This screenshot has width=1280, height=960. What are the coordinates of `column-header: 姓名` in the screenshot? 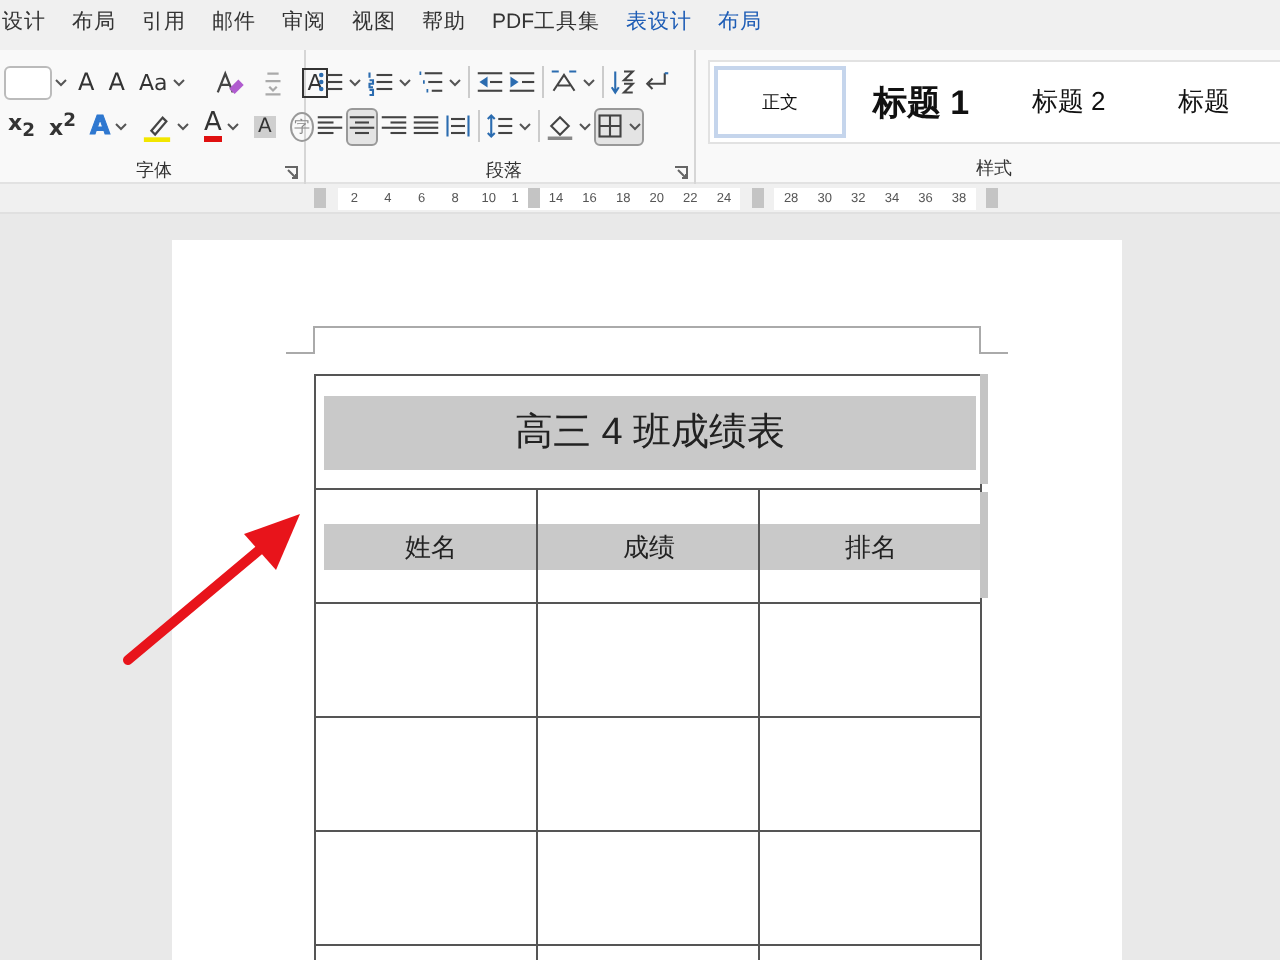 It's located at (431, 546).